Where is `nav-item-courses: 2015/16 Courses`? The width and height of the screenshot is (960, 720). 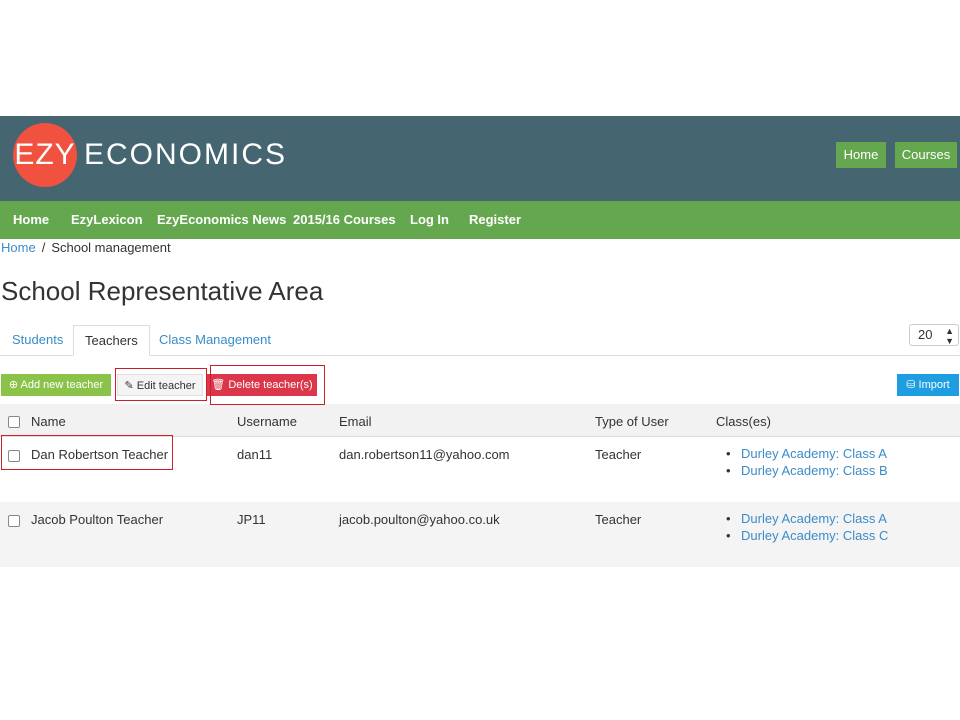
nav-item-courses: 2015/16 Courses is located at coordinates (344, 220).